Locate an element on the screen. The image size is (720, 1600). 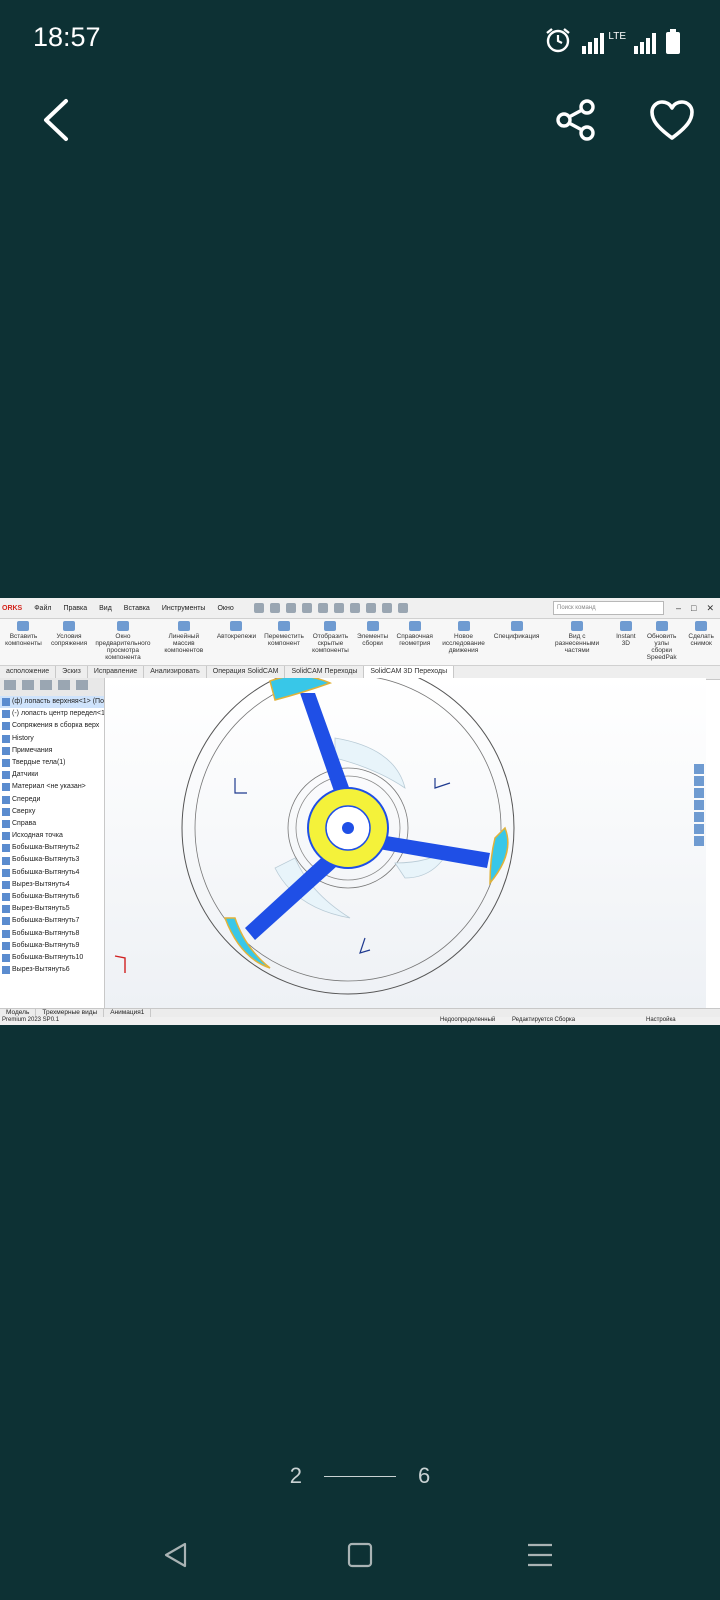
pager-total: 6 is located at coordinates (424, 1475).